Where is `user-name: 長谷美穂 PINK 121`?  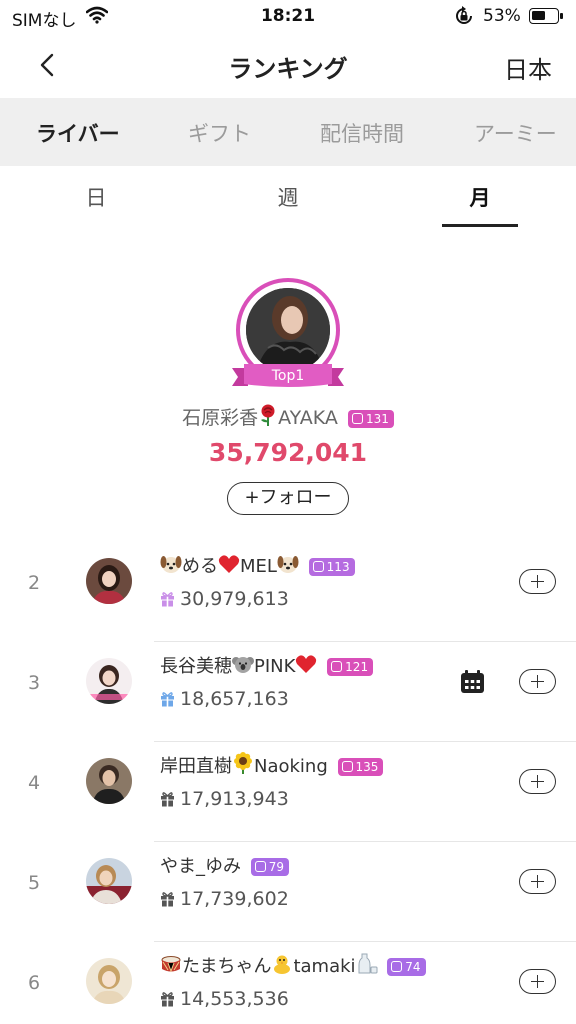
user-name: 長谷美穂 PINK 121 is located at coordinates (267, 665).